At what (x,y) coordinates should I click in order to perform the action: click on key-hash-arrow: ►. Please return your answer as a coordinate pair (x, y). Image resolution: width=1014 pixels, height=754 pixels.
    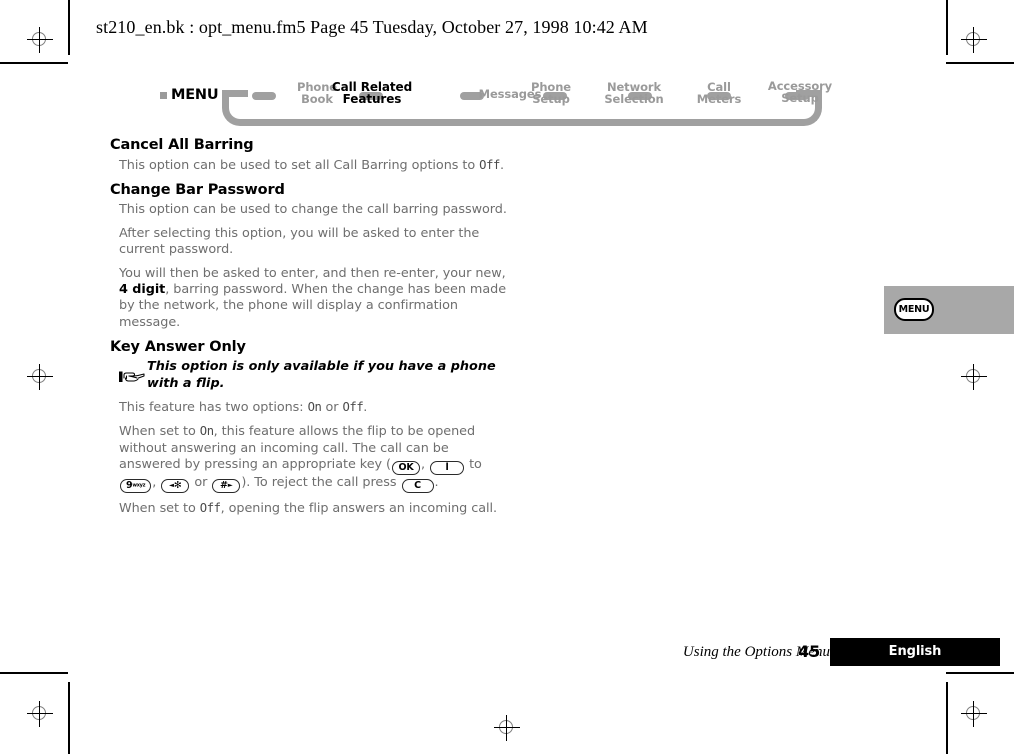
    Looking at the image, I should click on (230, 485).